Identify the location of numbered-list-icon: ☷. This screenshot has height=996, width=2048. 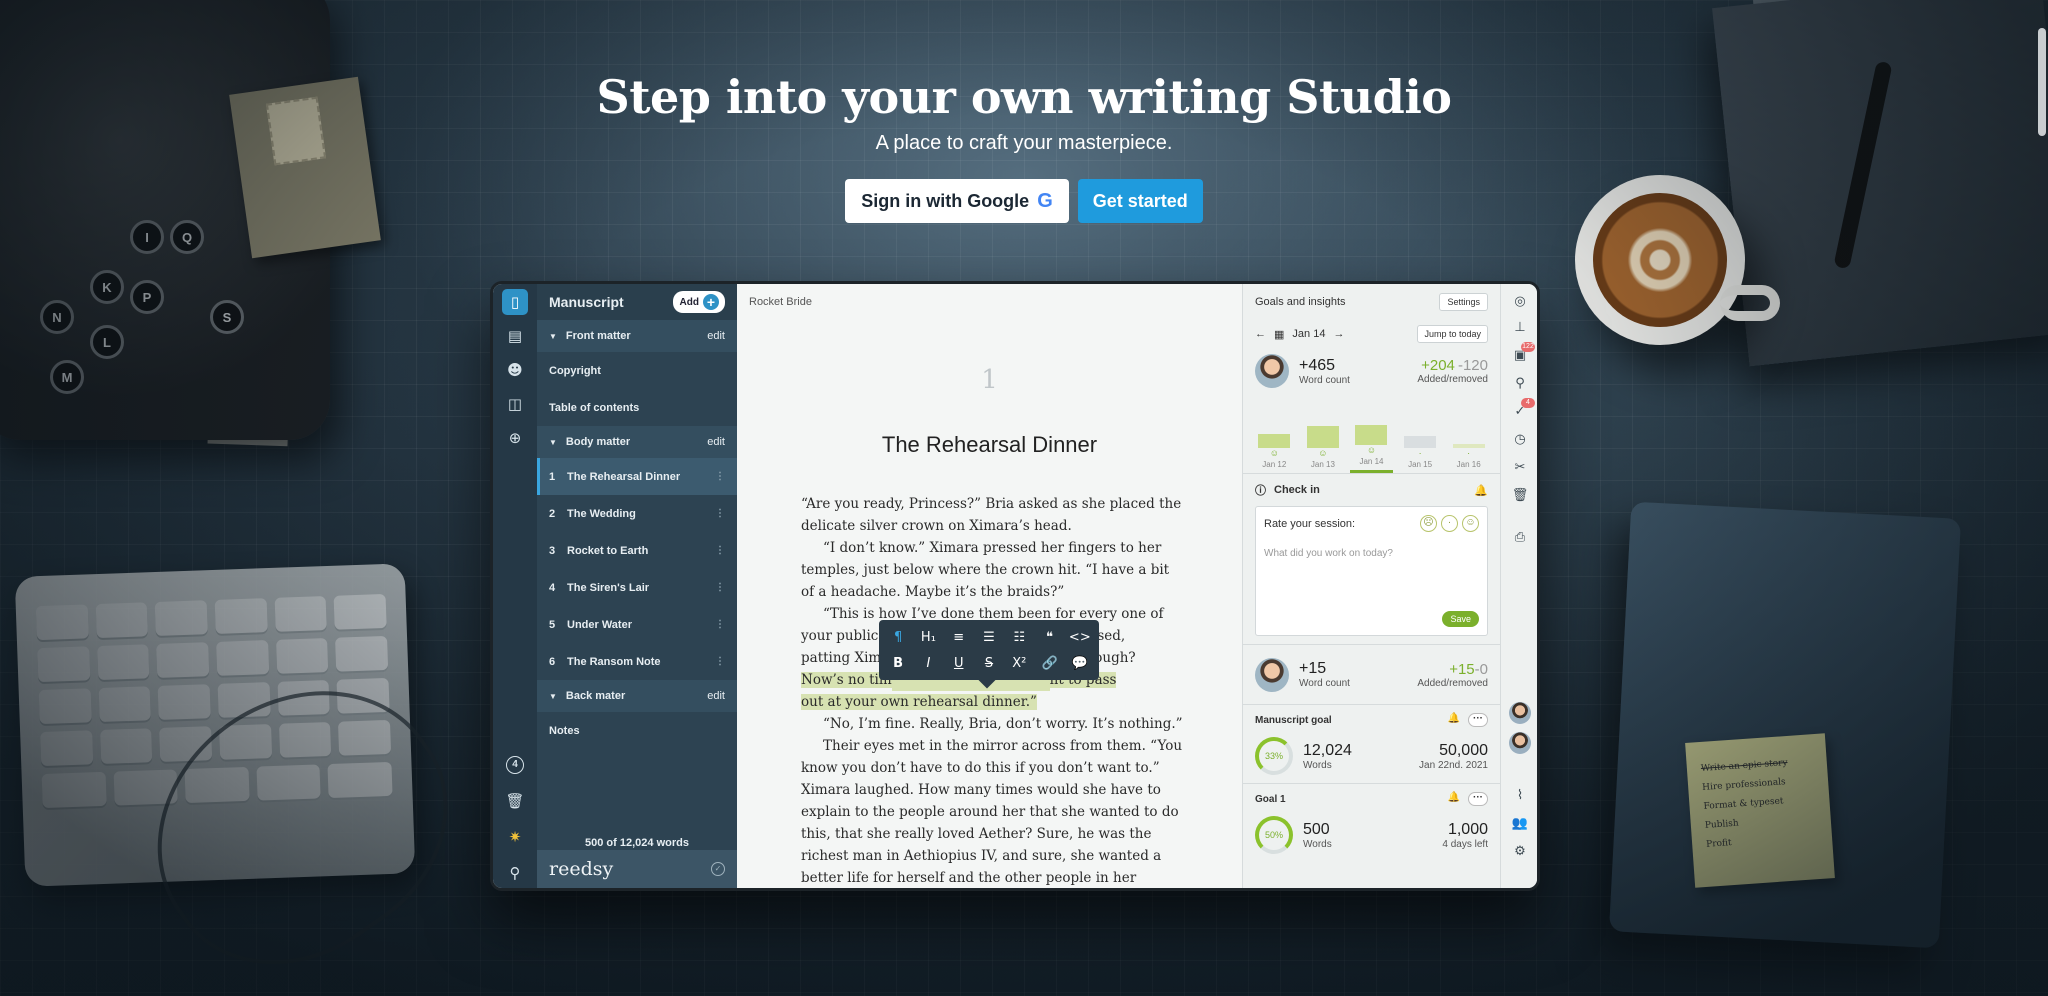
(1019, 637).